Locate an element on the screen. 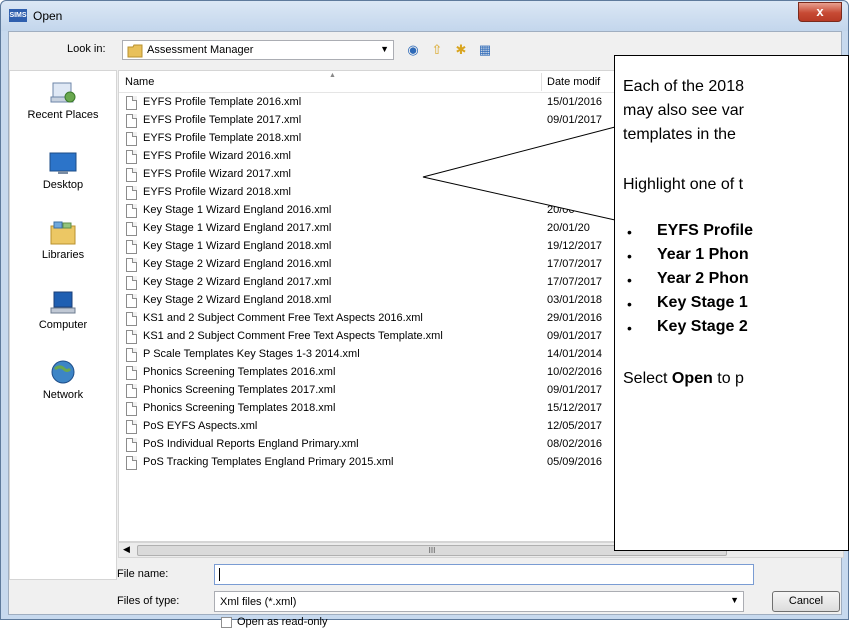 The height and width of the screenshot is (628, 849). back-icon: ◉ is located at coordinates (413, 50).